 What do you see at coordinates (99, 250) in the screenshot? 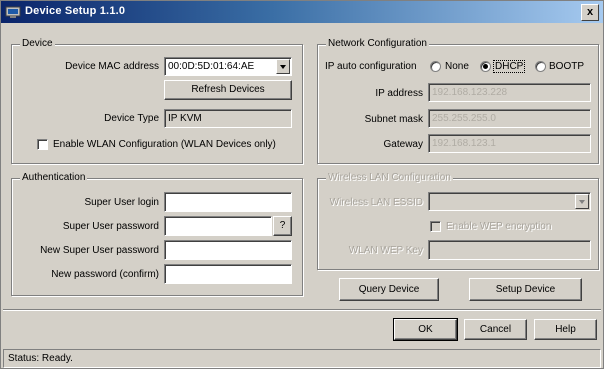
I see `new-password-label: New Super User password` at bounding box center [99, 250].